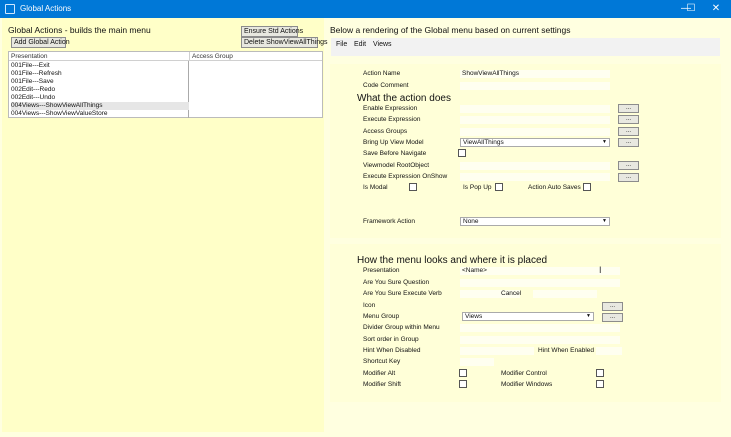 This screenshot has width=731, height=437. Describe the element at coordinates (272, 31) in the screenshot. I see `ensure-std-actions-button: Ensure Std Actions` at that location.